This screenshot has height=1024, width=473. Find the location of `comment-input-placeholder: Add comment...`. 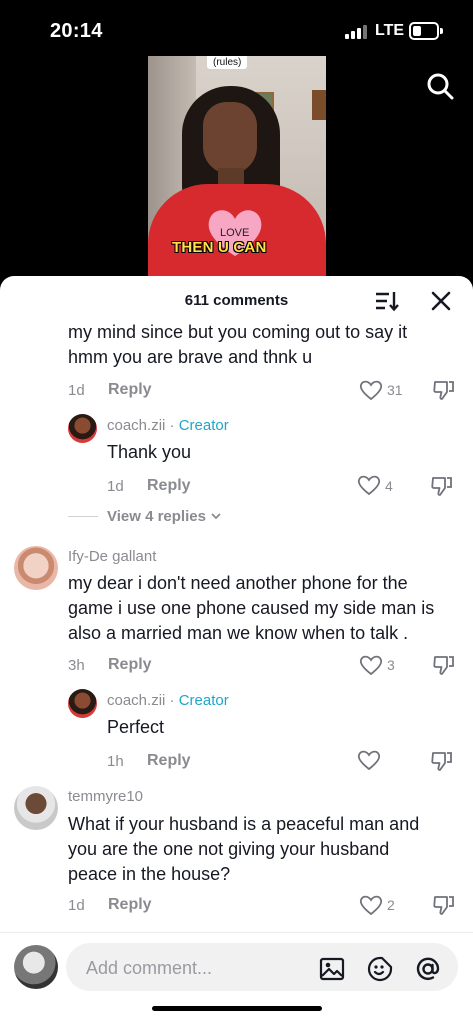

comment-input-placeholder: Add comment... is located at coordinates (149, 968).